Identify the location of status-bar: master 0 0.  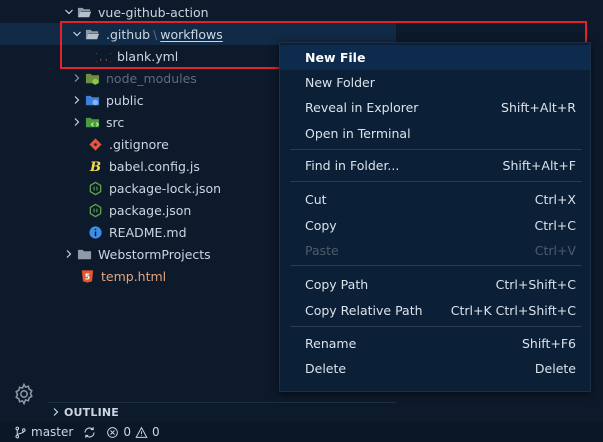
(301, 432).